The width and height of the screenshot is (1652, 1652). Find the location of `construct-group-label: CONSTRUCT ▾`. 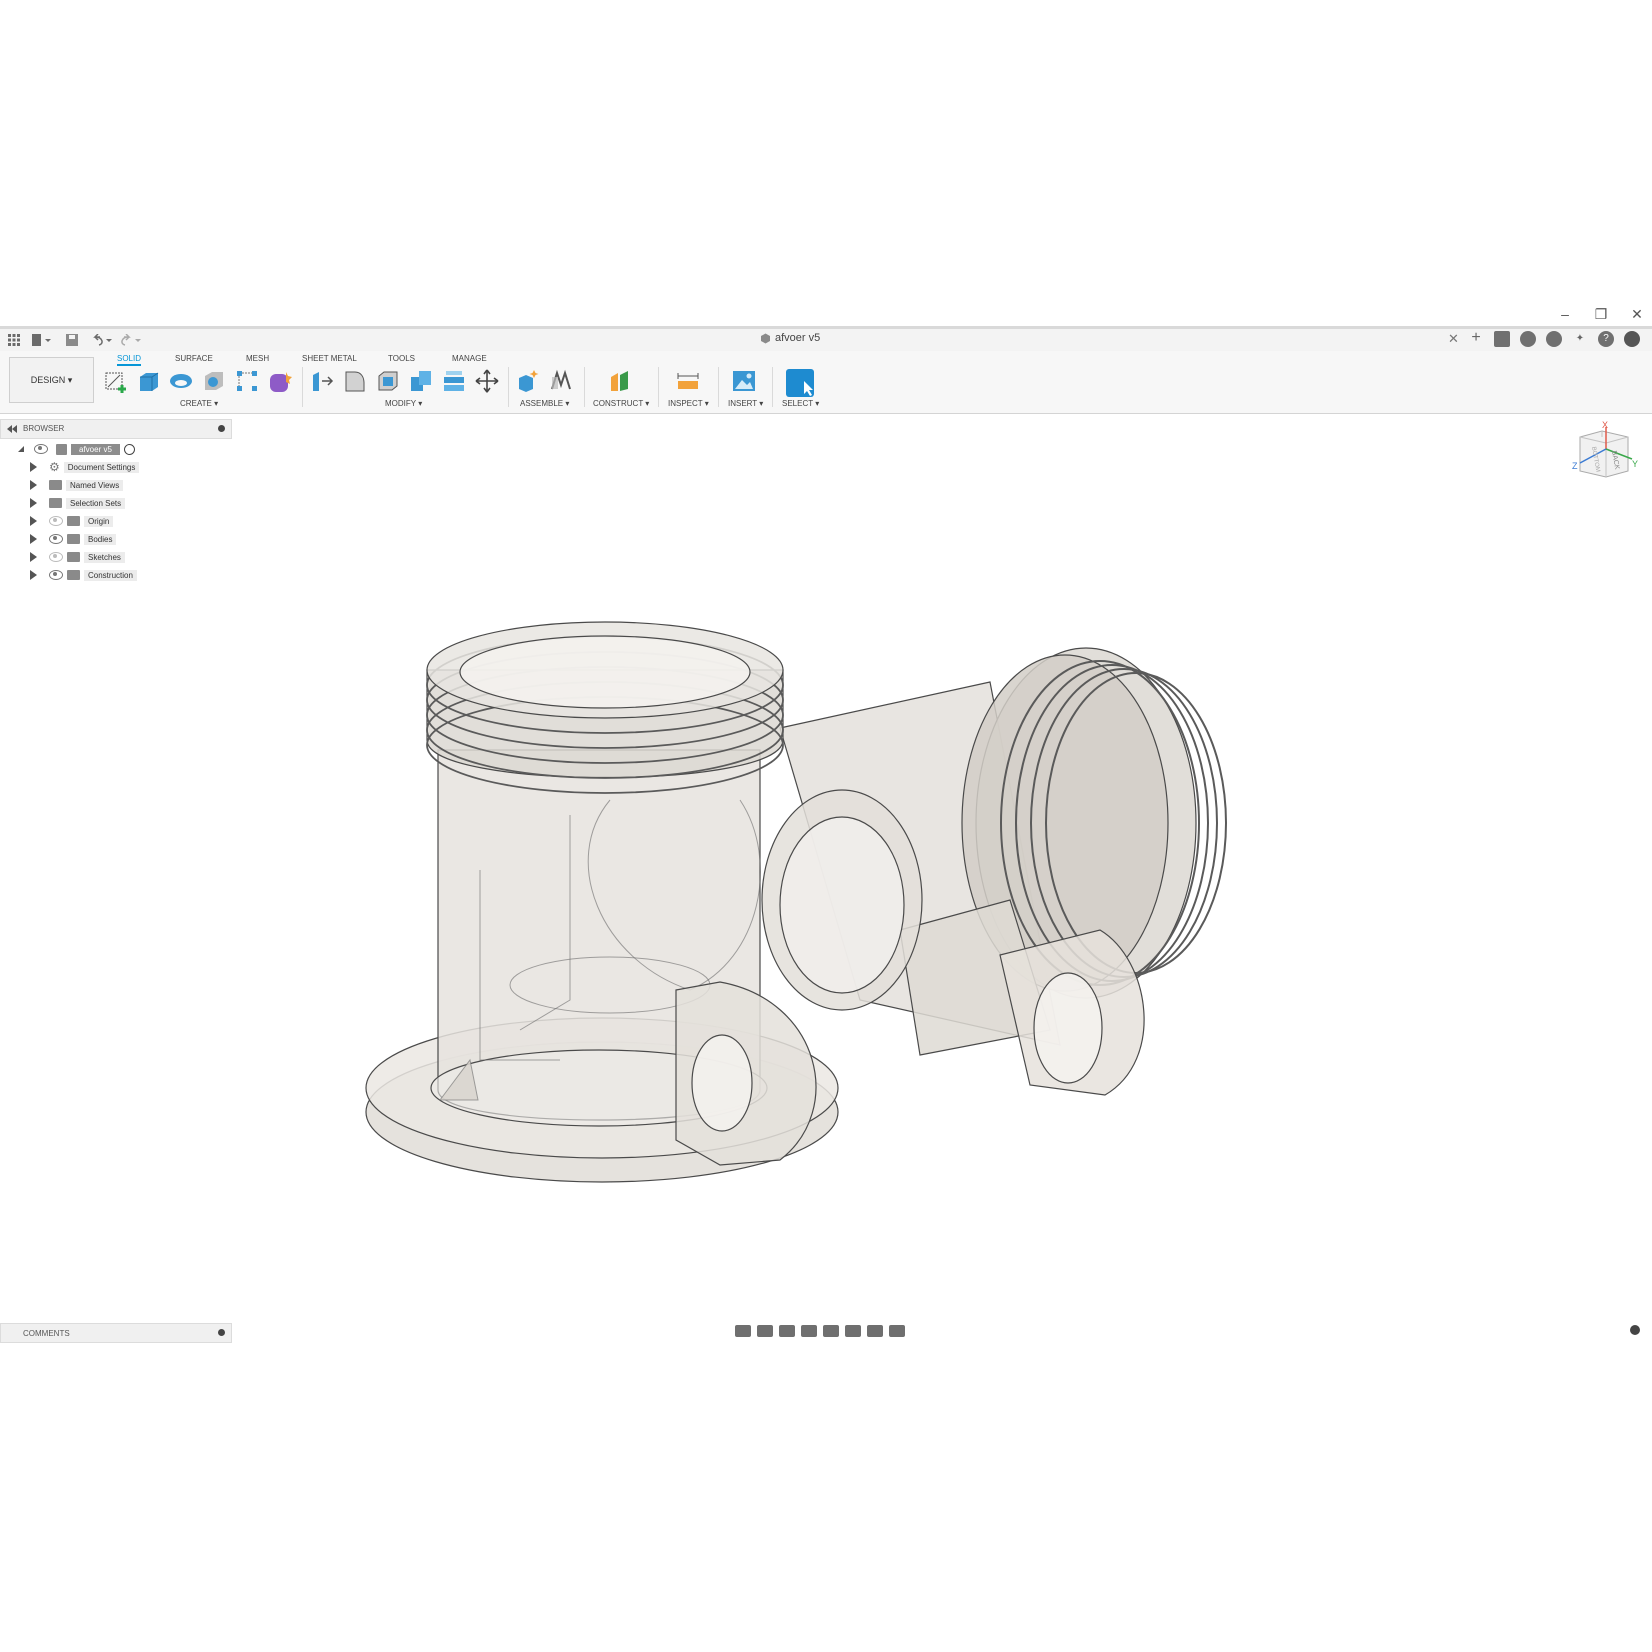

construct-group-label: CONSTRUCT ▾ is located at coordinates (621, 403).